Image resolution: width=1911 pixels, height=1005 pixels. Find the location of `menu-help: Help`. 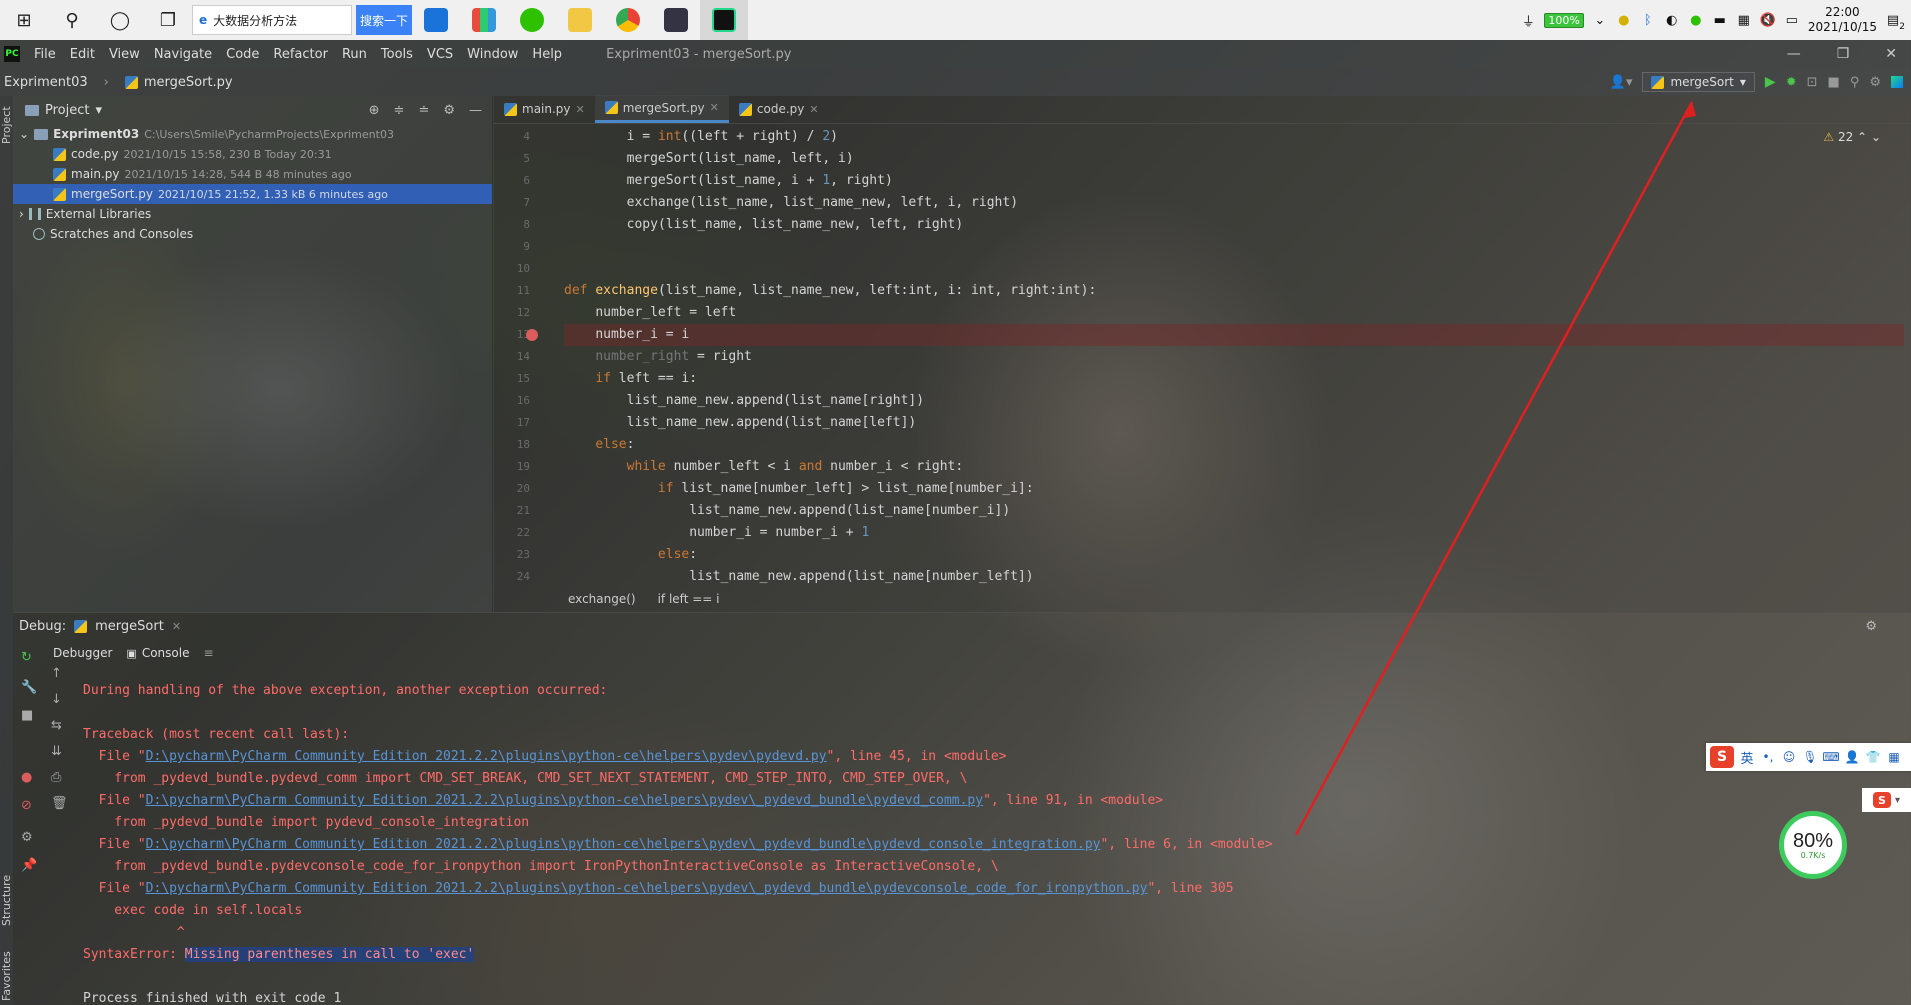

menu-help: Help is located at coordinates (547, 54).